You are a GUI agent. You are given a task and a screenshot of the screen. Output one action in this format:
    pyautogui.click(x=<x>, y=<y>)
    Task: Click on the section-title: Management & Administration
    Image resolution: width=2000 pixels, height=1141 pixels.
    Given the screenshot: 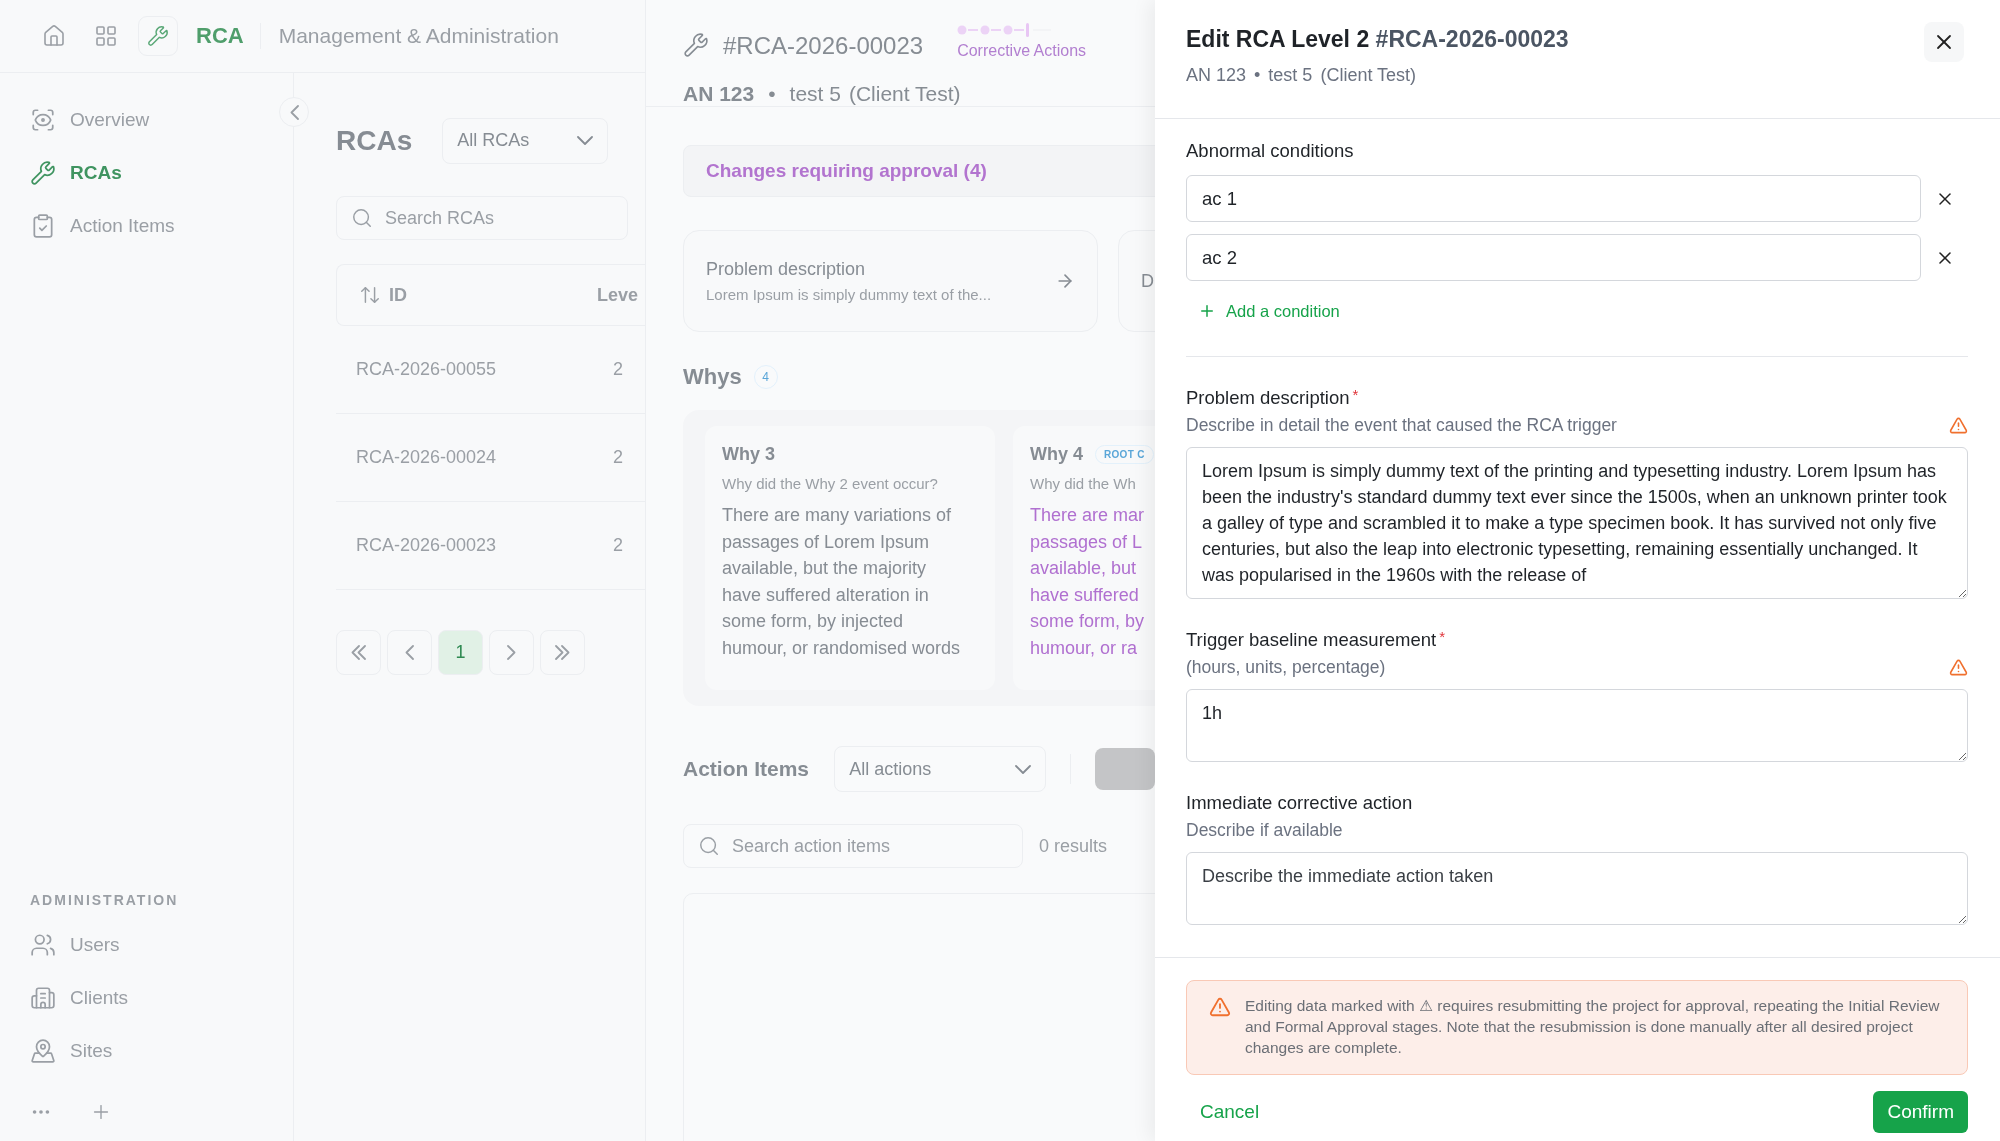 What is the action you would take?
    pyautogui.click(x=418, y=36)
    